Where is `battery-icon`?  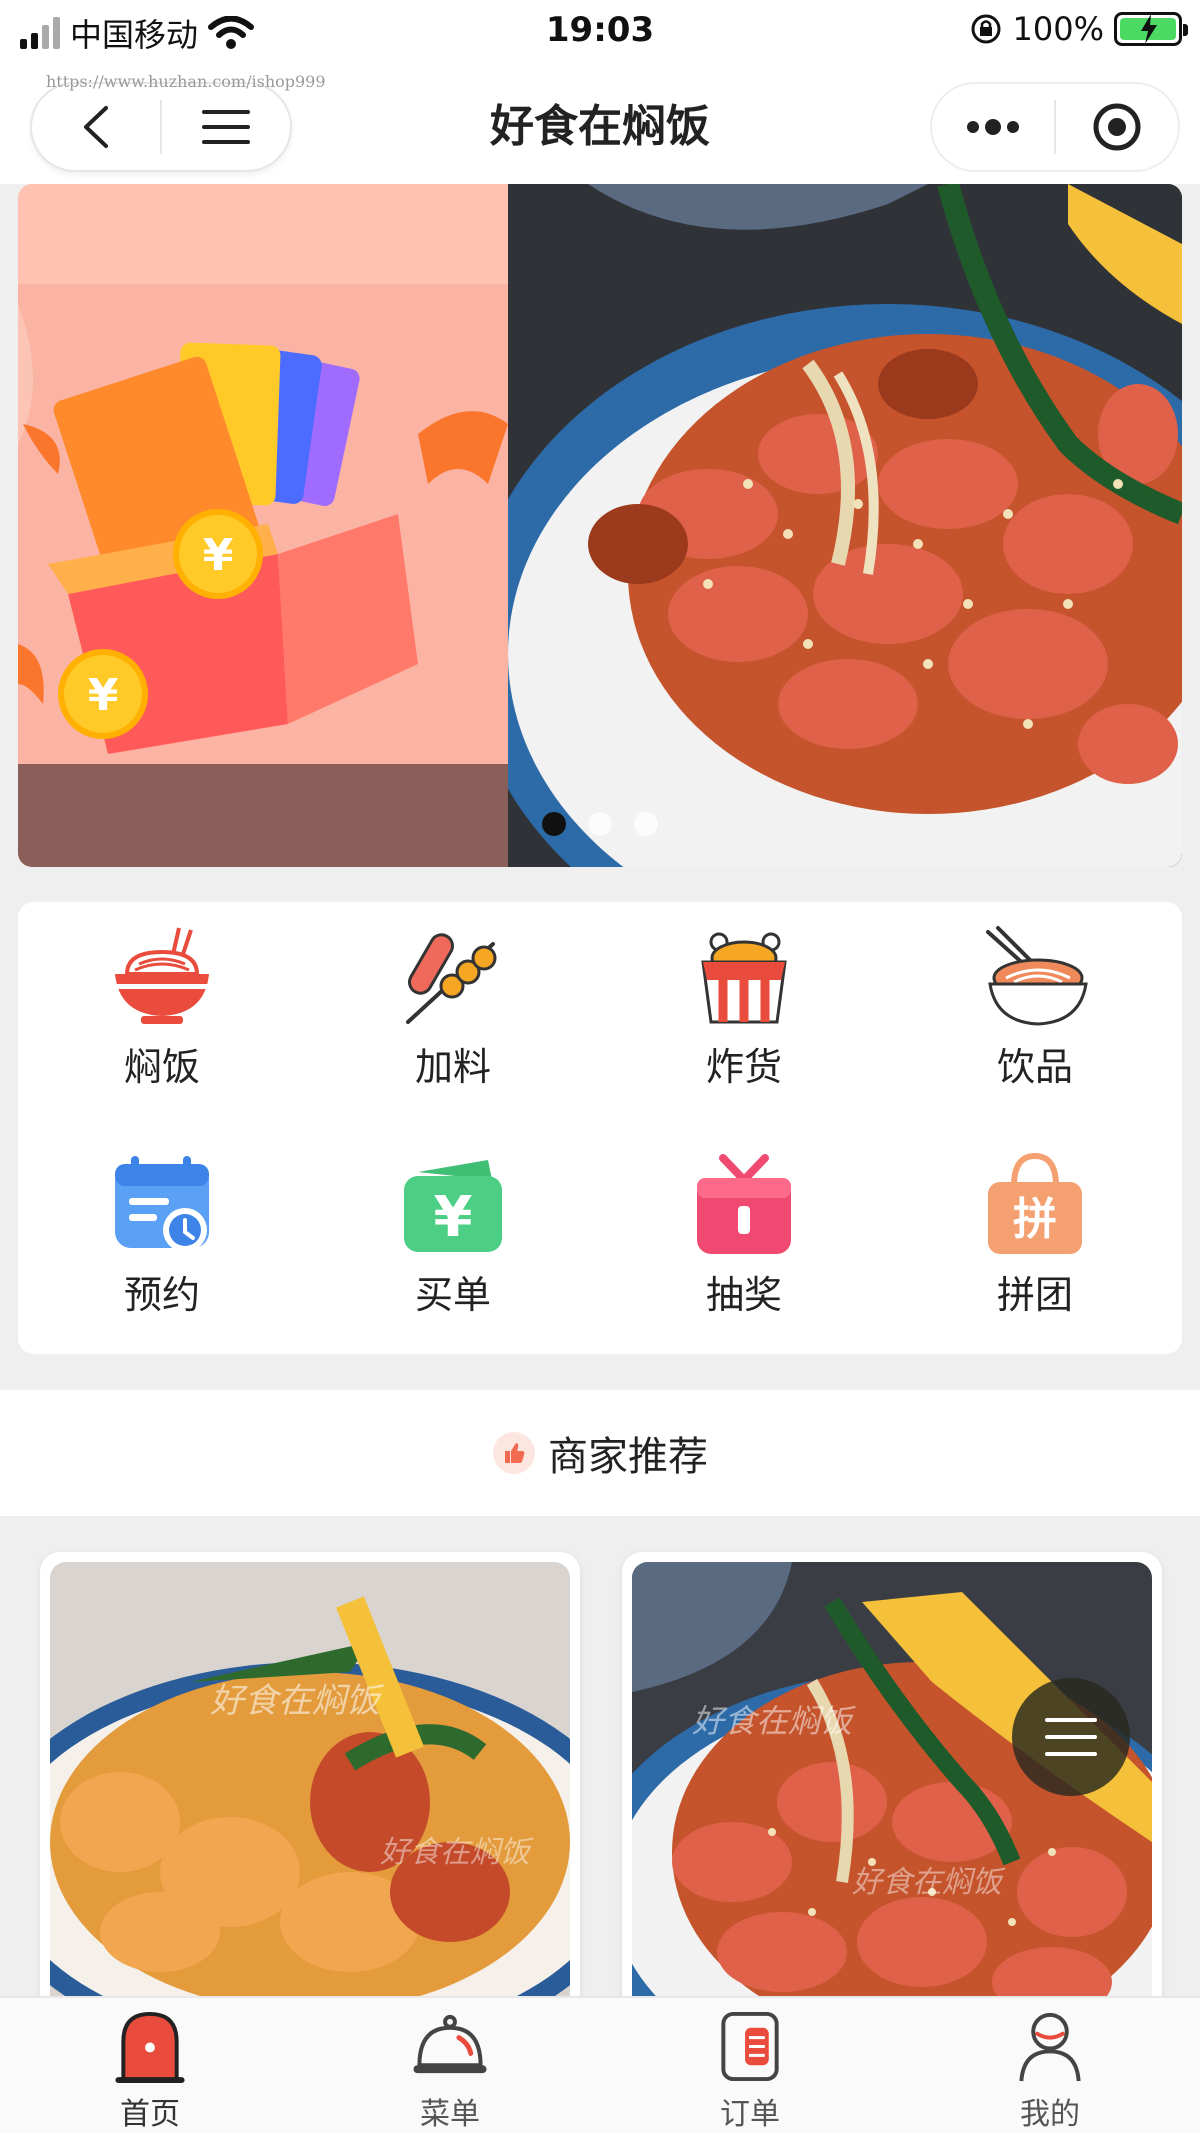
battery-icon is located at coordinates (1151, 29).